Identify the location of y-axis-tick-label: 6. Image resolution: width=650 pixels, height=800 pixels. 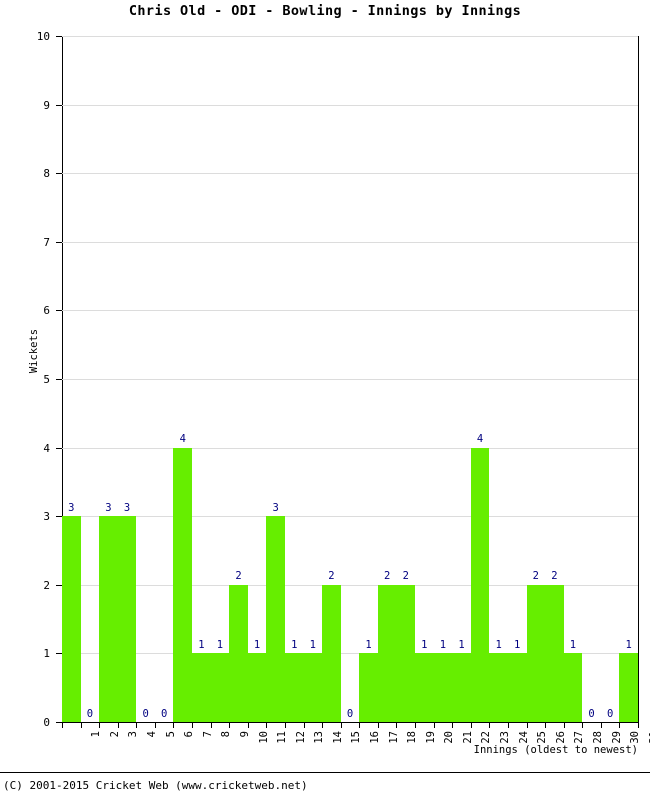
(46, 311).